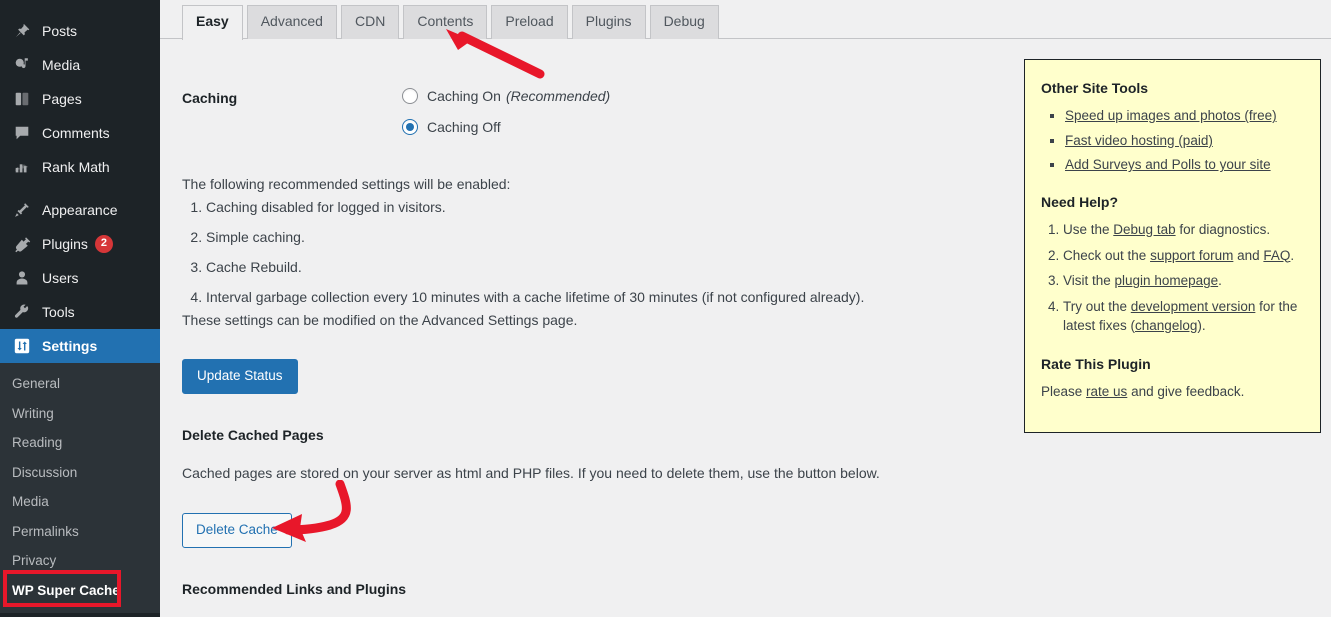 The image size is (1331, 617). I want to click on sidebar-item-label: Plugins, so click(65, 244).